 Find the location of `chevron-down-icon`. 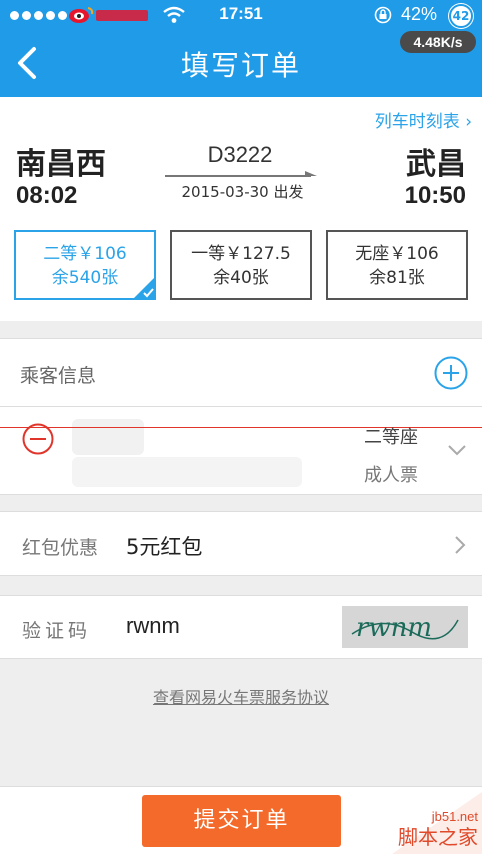

chevron-down-icon is located at coordinates (457, 450).